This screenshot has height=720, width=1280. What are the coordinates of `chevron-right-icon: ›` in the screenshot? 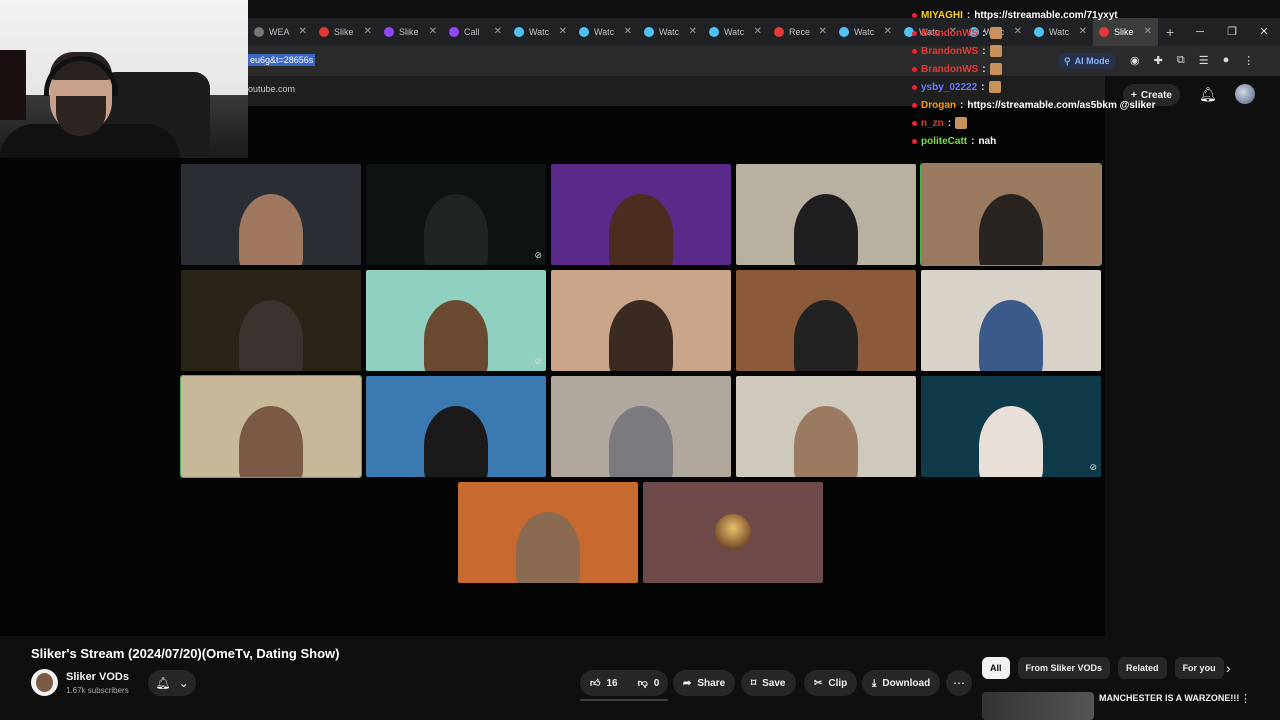 It's located at (1228, 668).